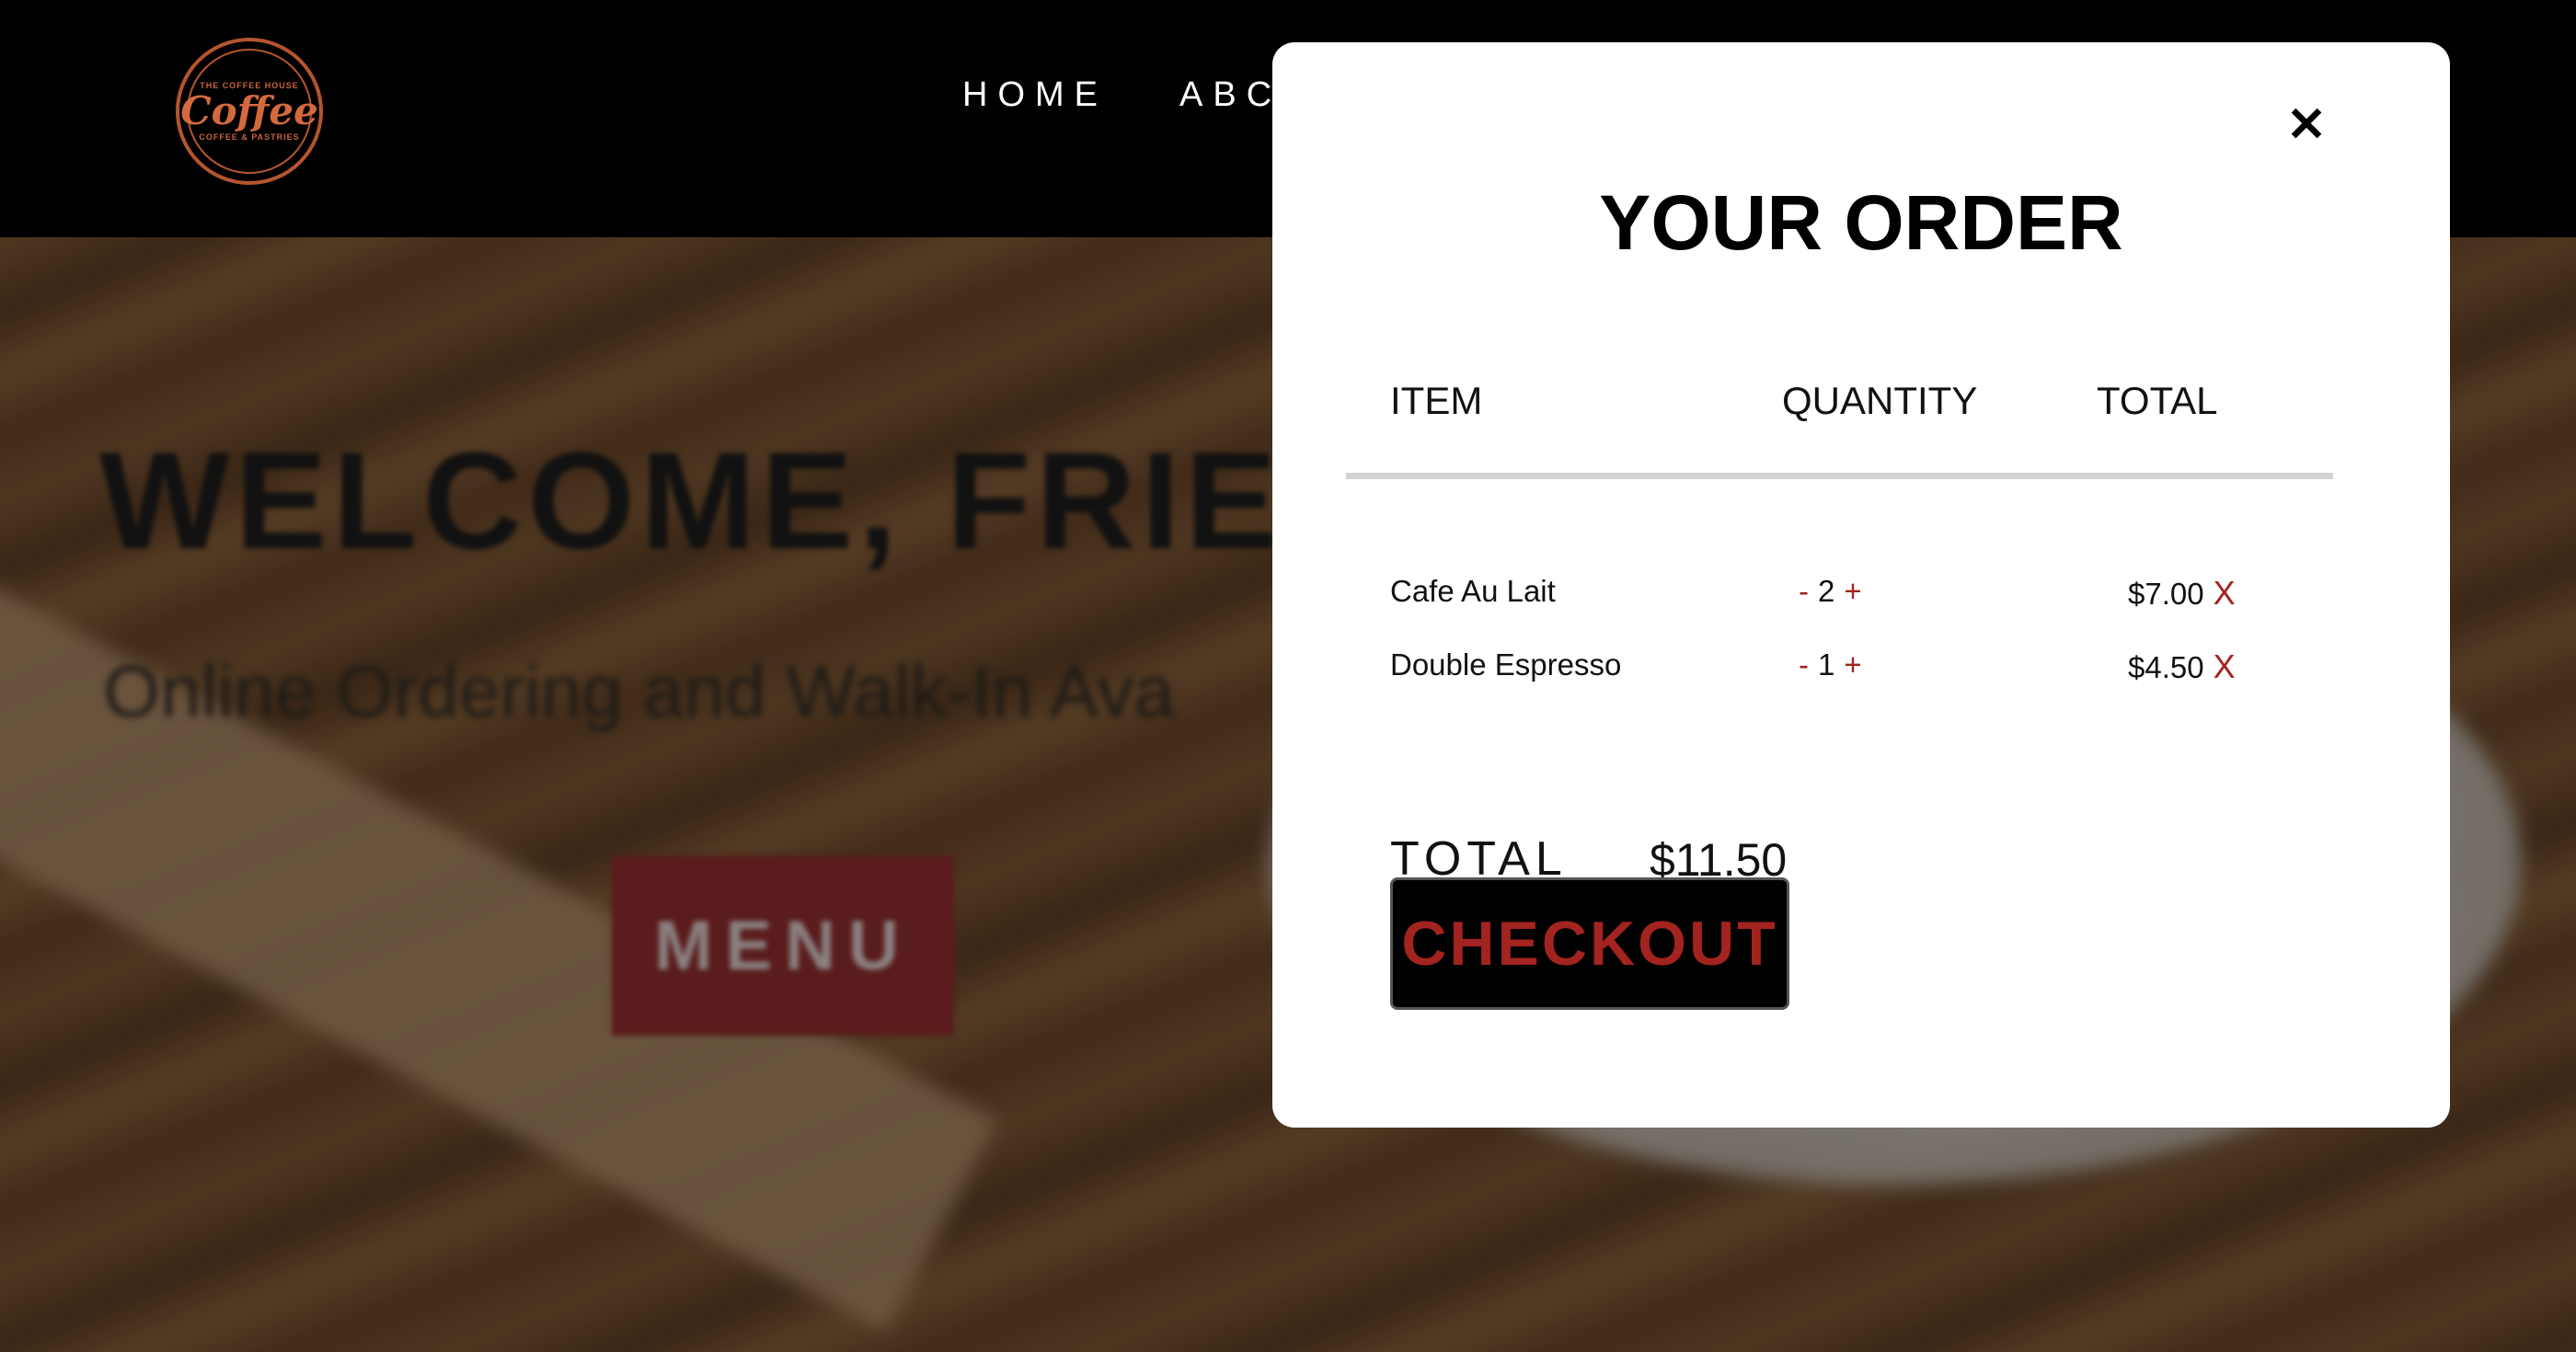  Describe the element at coordinates (2157, 400) in the screenshot. I see `column-header-total: TOTAL` at that location.